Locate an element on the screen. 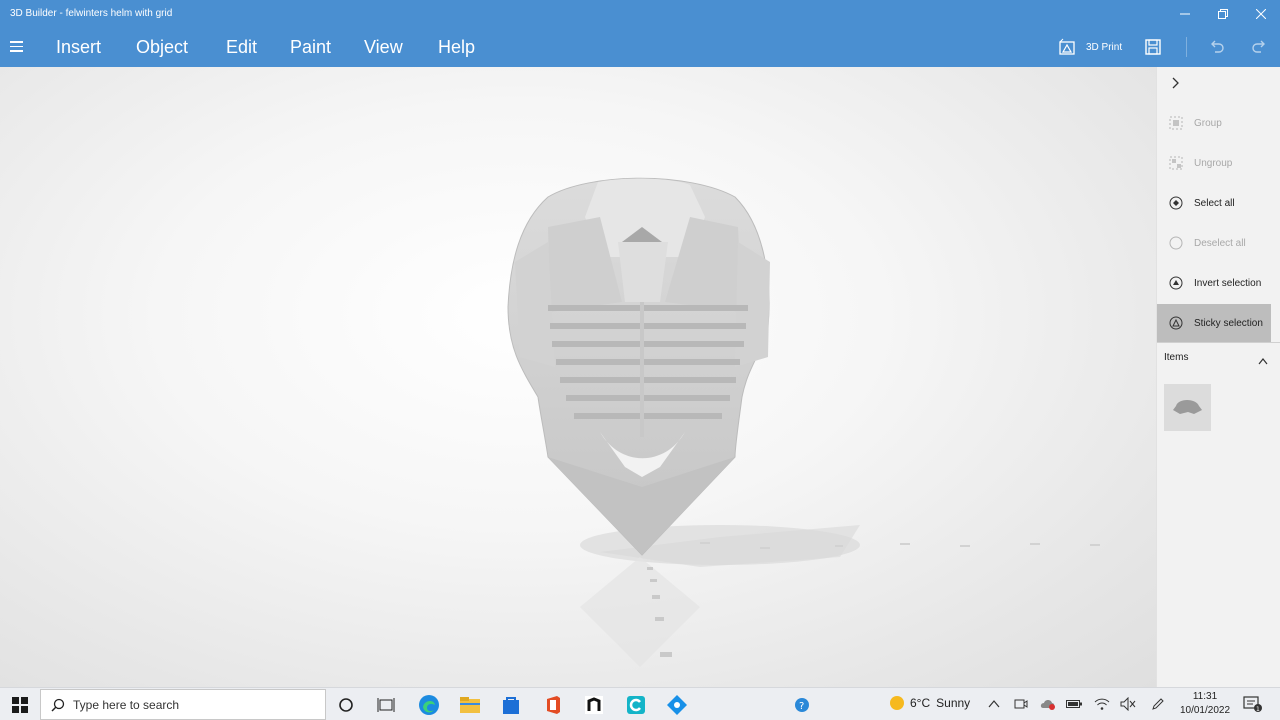  3d-builder-taskbar-icon is located at coordinates (594, 705).